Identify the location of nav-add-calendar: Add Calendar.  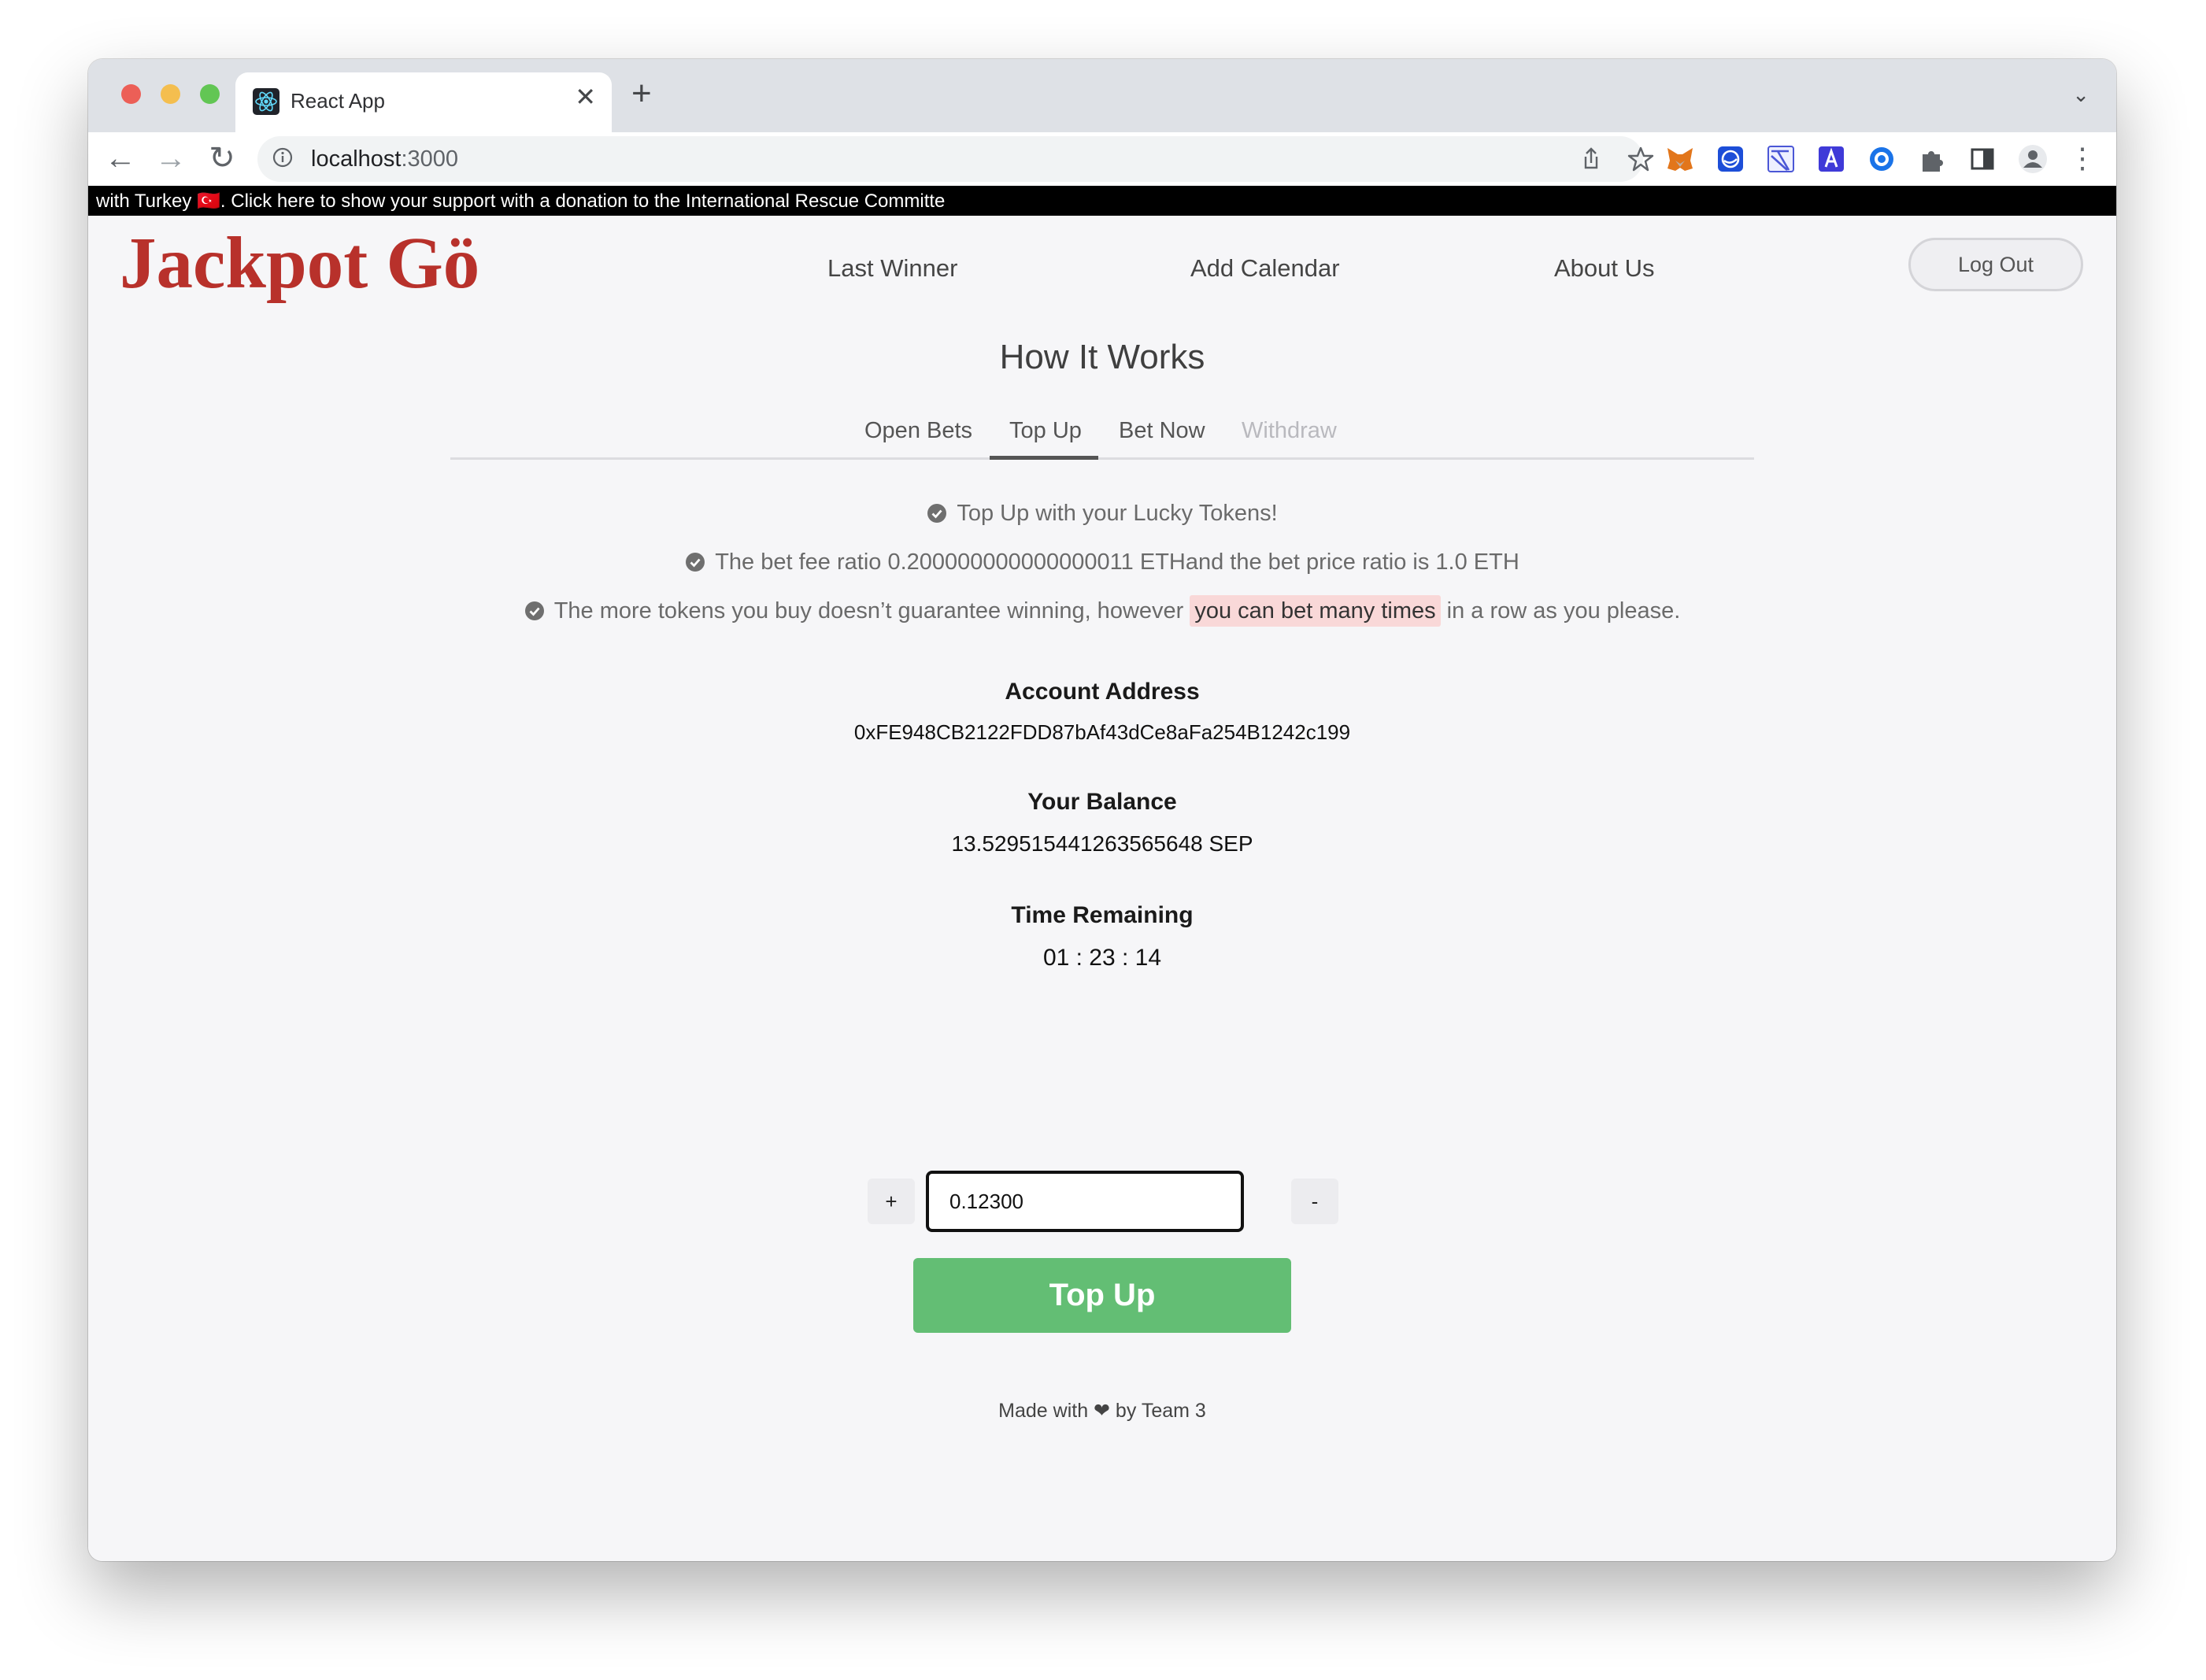
(1265, 268).